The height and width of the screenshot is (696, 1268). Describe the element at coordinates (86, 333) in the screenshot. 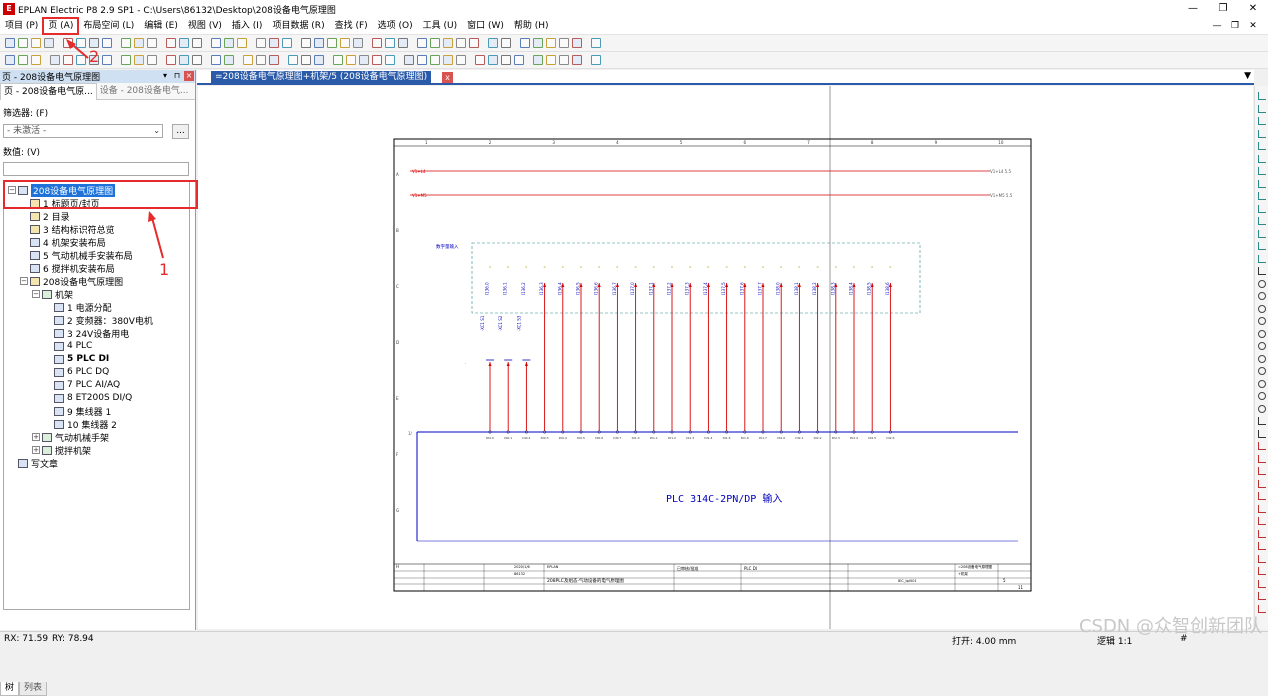

I see `tree-item: 3 24V设备用电` at that location.